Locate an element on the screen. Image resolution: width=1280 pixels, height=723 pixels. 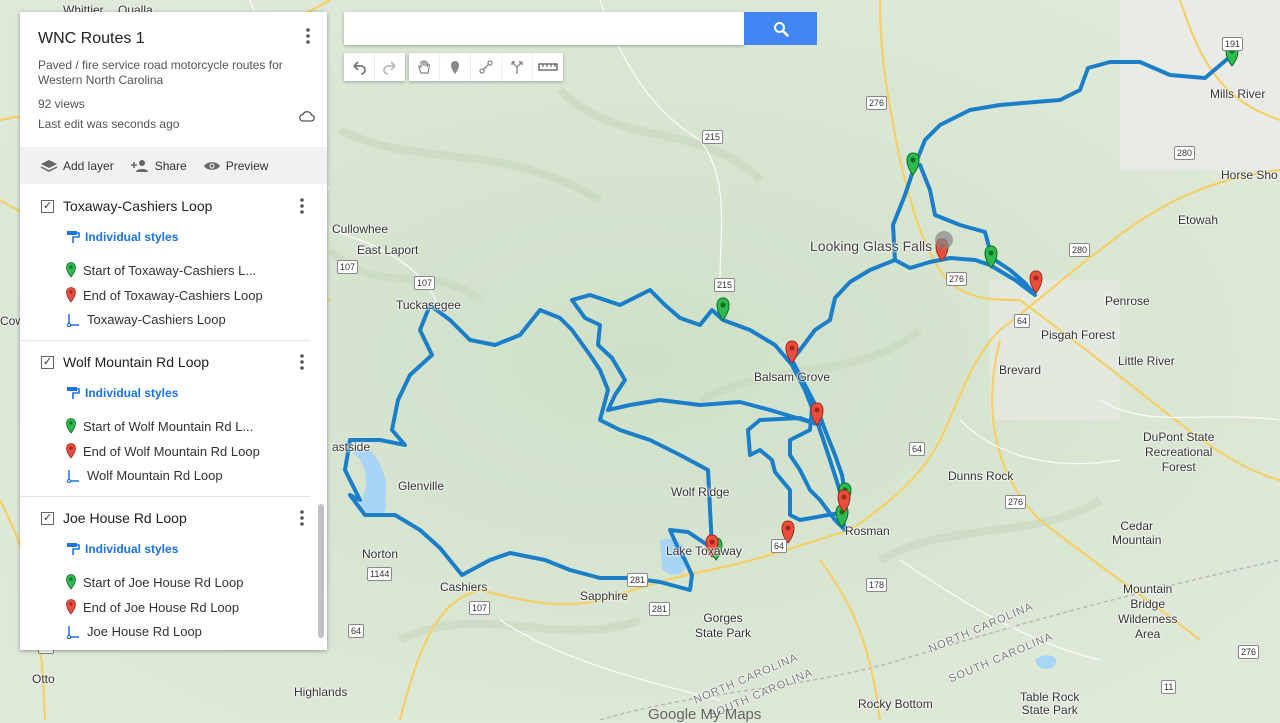
feature-item: End of Wolf Mountain Rd Loop is located at coordinates (163, 451).